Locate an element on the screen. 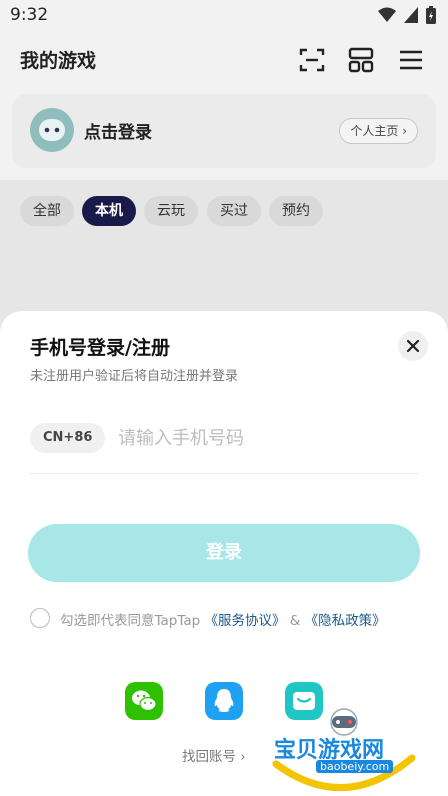  tab-purchased: 买过 is located at coordinates (234, 211).